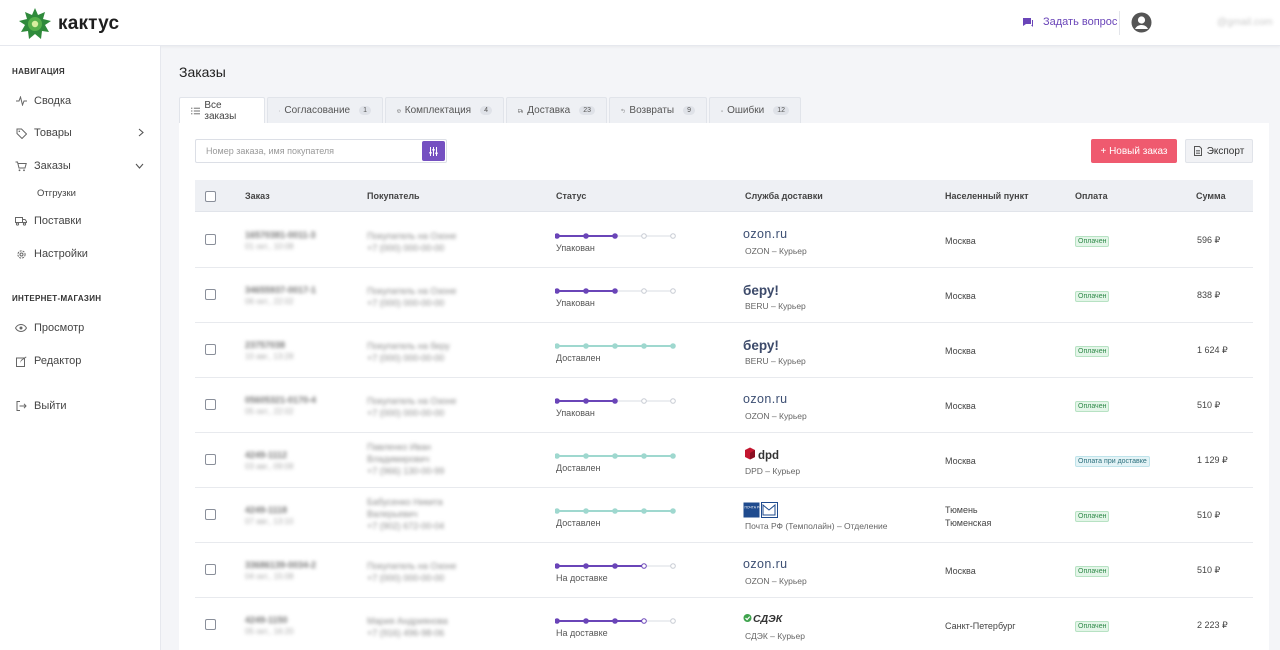  What do you see at coordinates (406, 303) in the screenshot?
I see `buyer-phone: +7 (000) 000-00-00` at bounding box center [406, 303].